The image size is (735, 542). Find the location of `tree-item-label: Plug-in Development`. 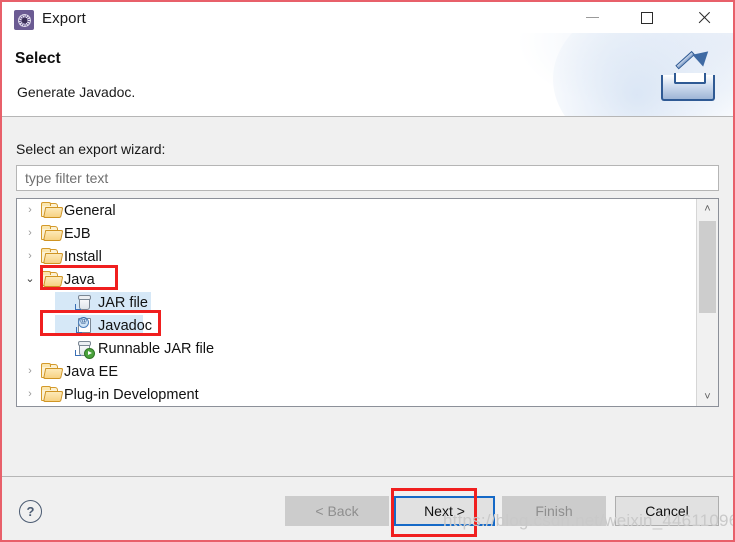

tree-item-label: Plug-in Development is located at coordinates (131, 394).